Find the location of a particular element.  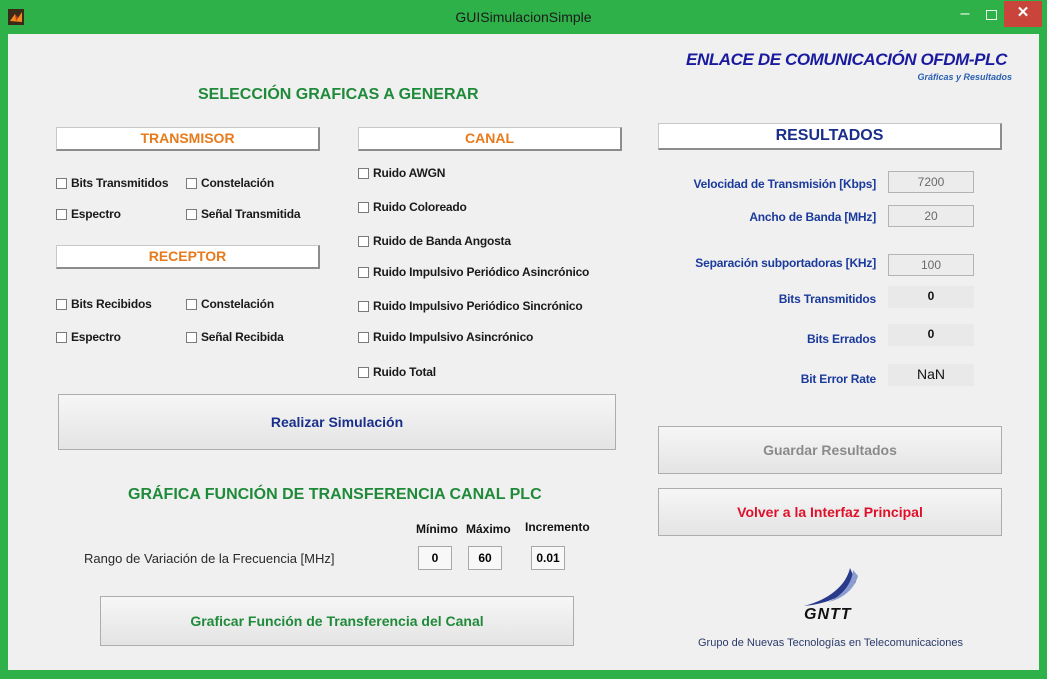

velocidad-transmision-label: Velocidad de Transmisión [Kbps] is located at coordinates (784, 184).